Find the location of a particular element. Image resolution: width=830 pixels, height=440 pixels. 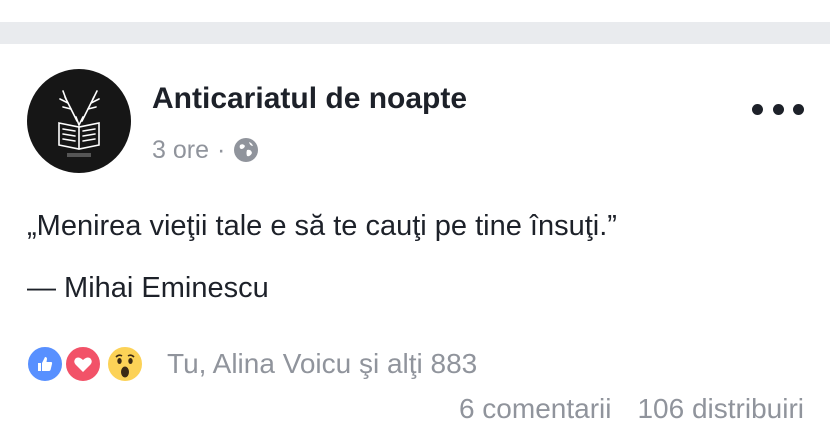

antler-book-logo-icon is located at coordinates (79, 123).